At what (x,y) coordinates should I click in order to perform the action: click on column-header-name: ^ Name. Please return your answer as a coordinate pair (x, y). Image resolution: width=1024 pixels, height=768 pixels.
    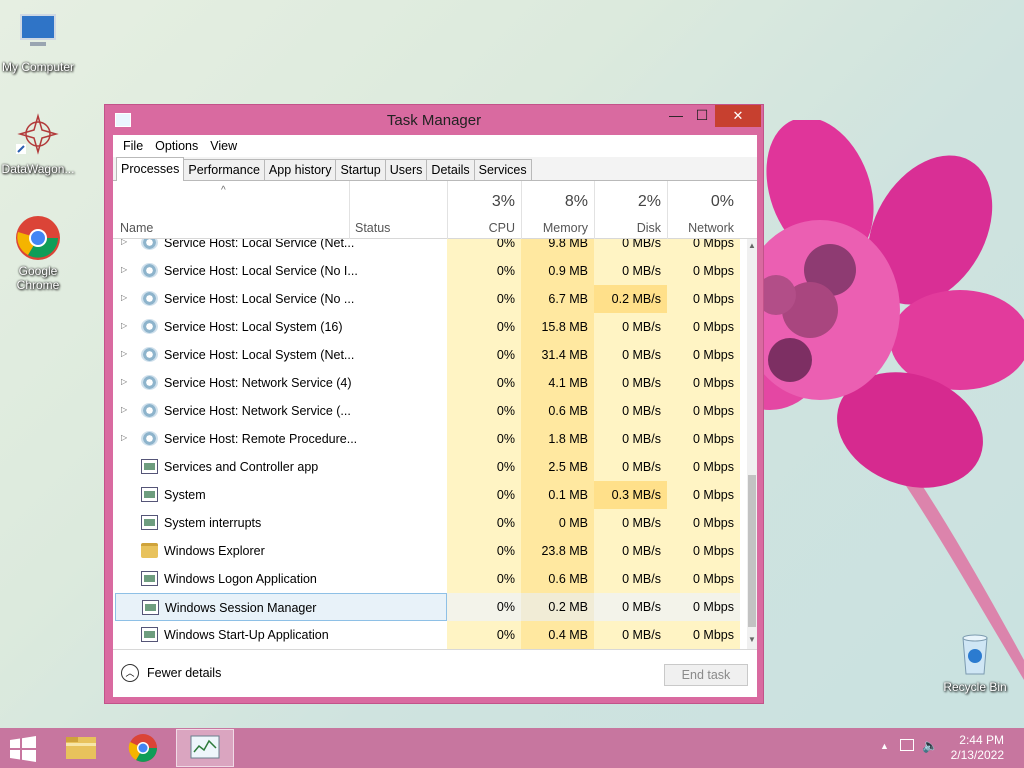
    Looking at the image, I should click on (231, 210).